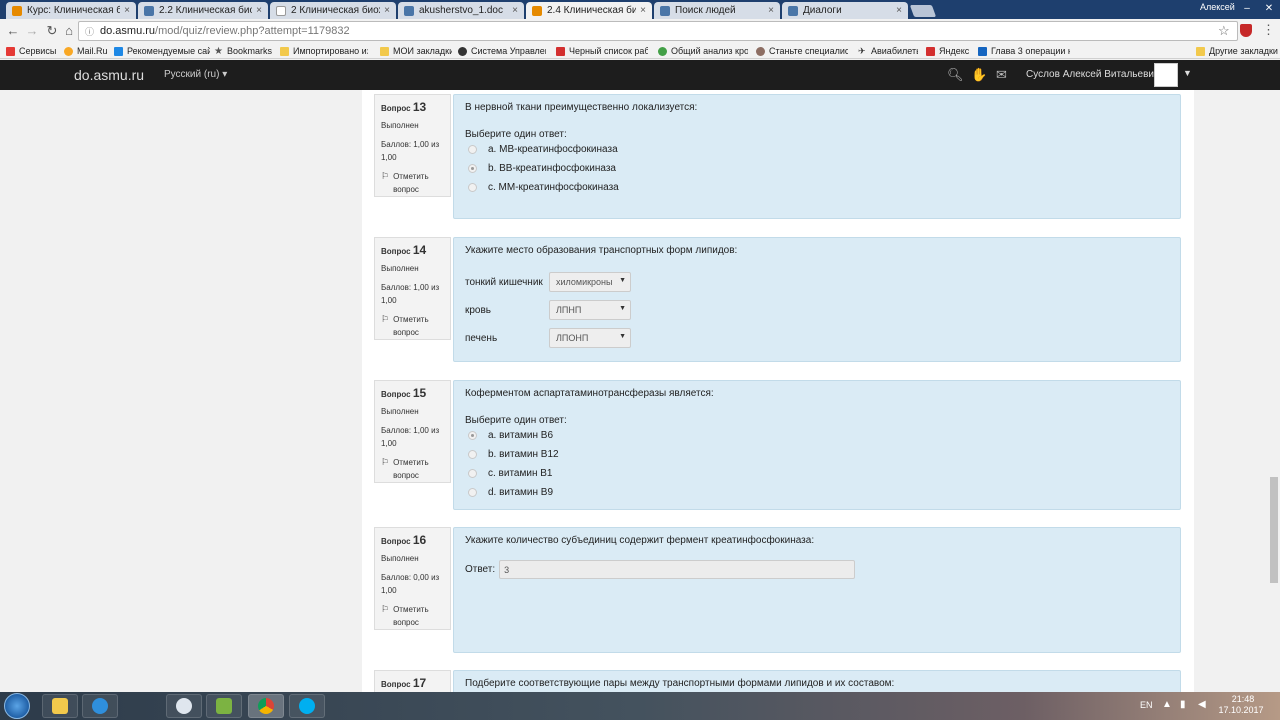 This screenshot has width=1280, height=720. What do you see at coordinates (817, 473) in the screenshot?
I see `answer-option: c. витамин В1` at bounding box center [817, 473].